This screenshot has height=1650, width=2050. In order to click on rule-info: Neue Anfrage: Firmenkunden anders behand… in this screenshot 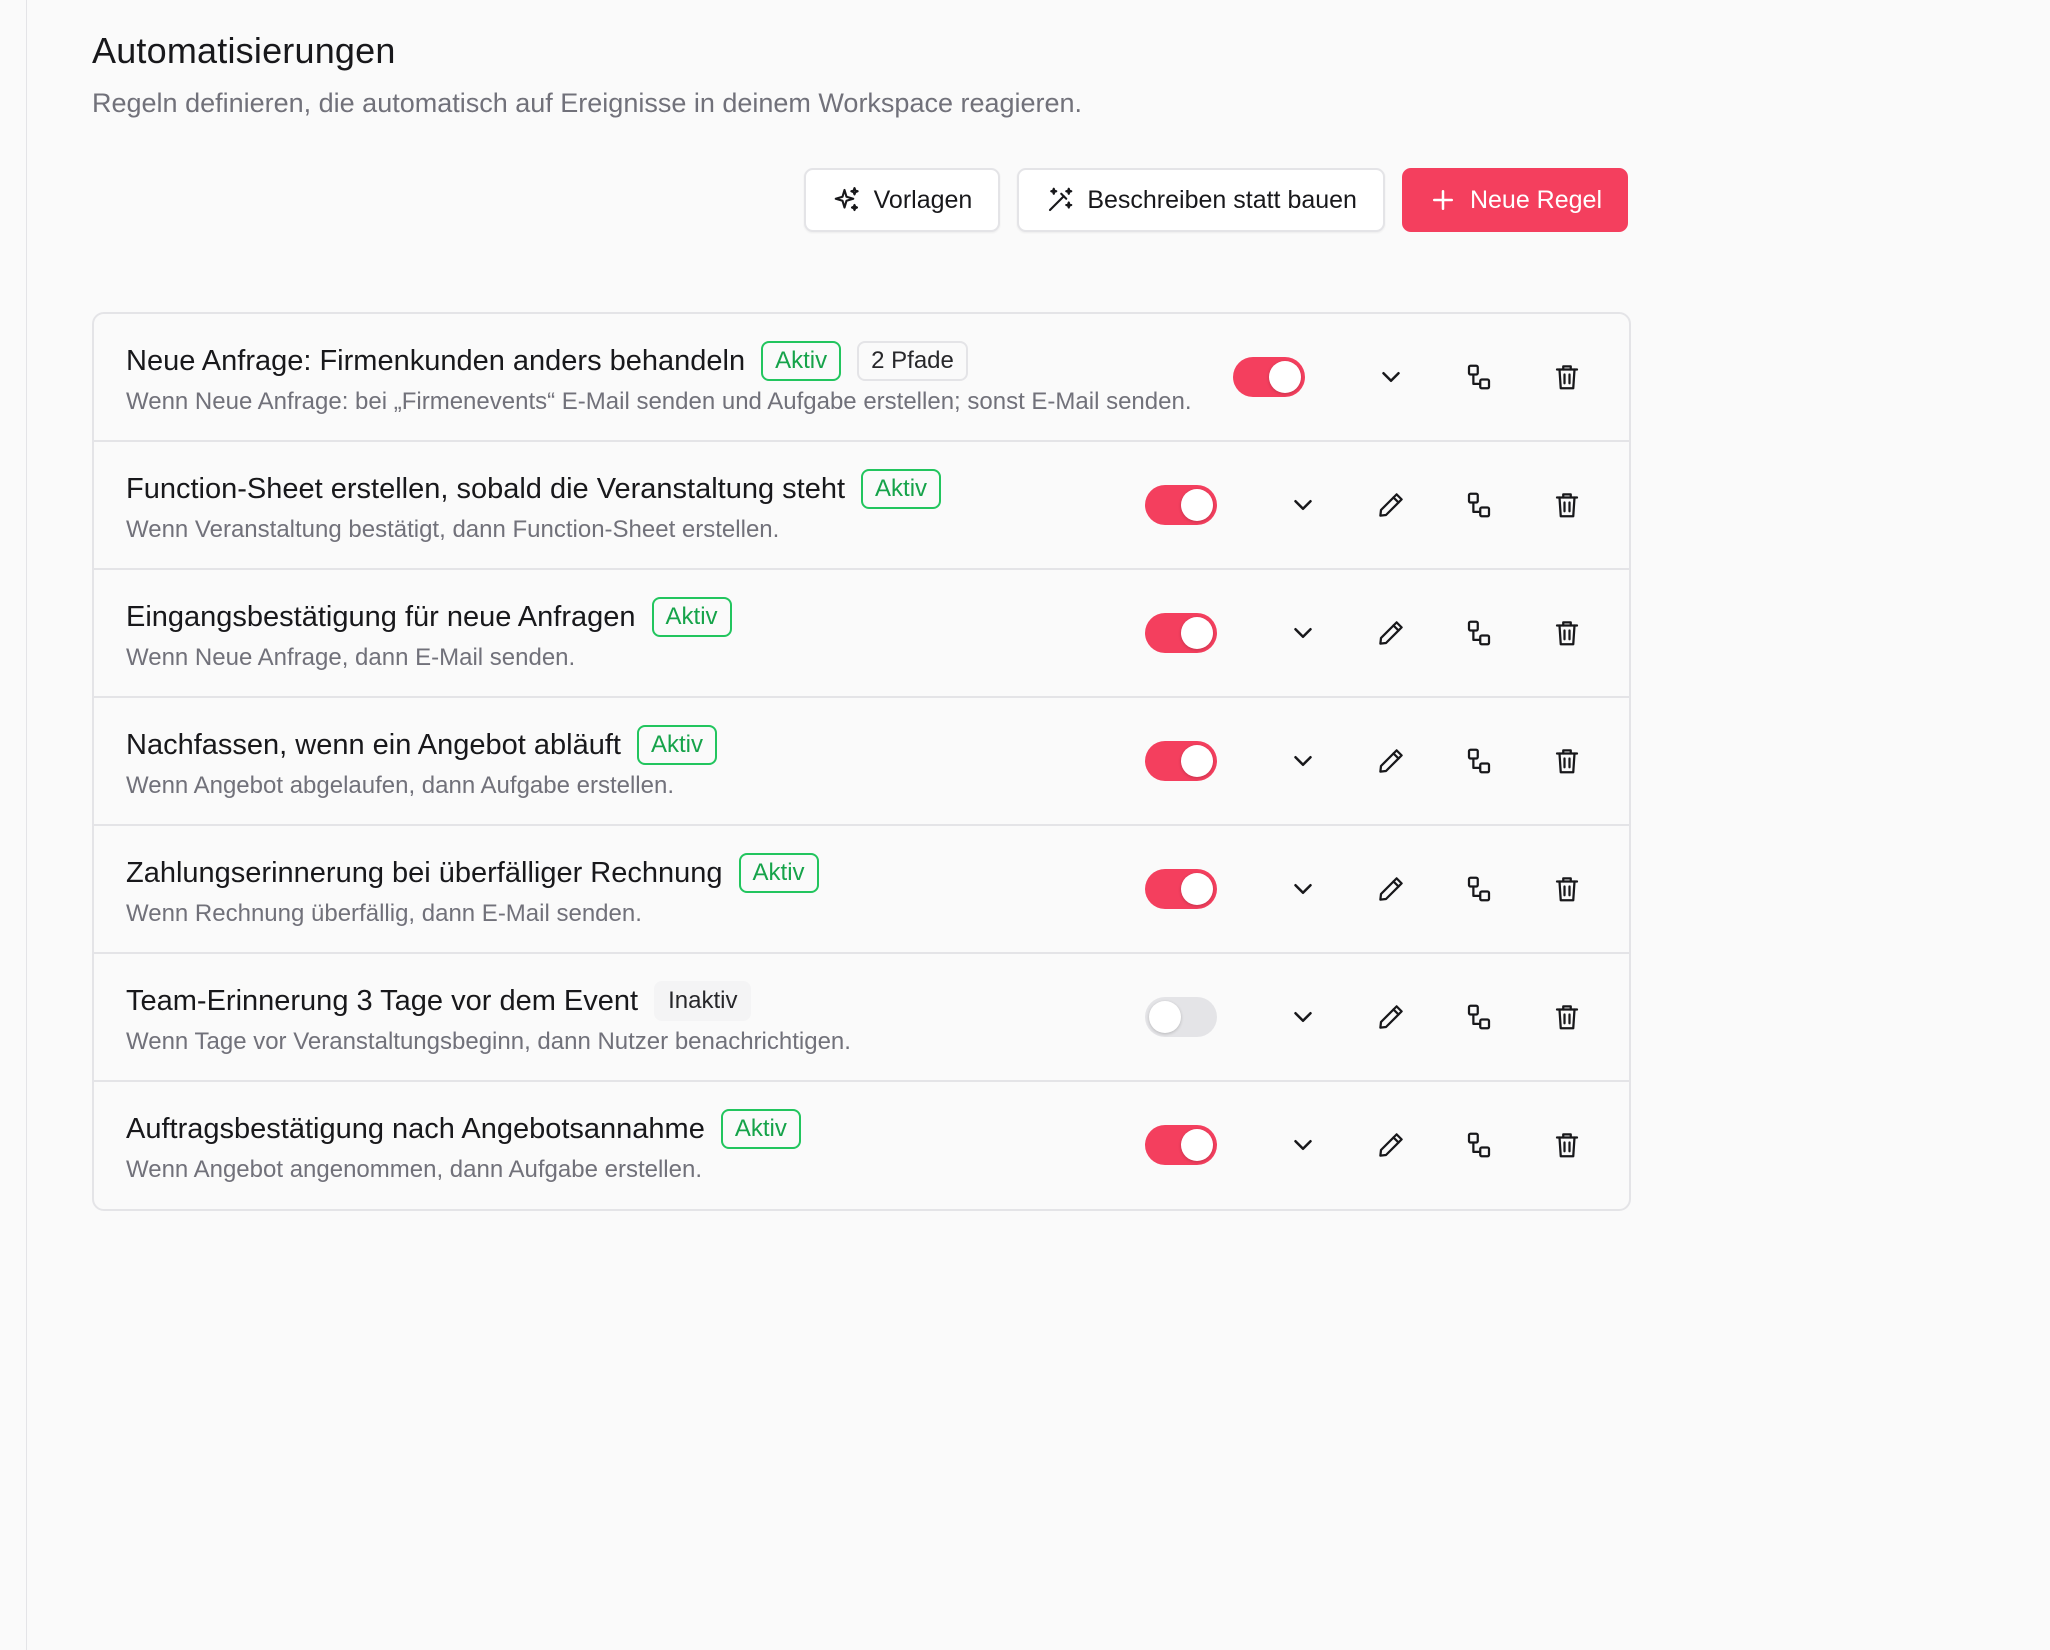, I will do `click(677, 377)`.